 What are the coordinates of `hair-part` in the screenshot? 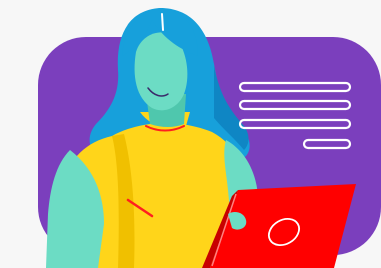 It's located at (162, 22).